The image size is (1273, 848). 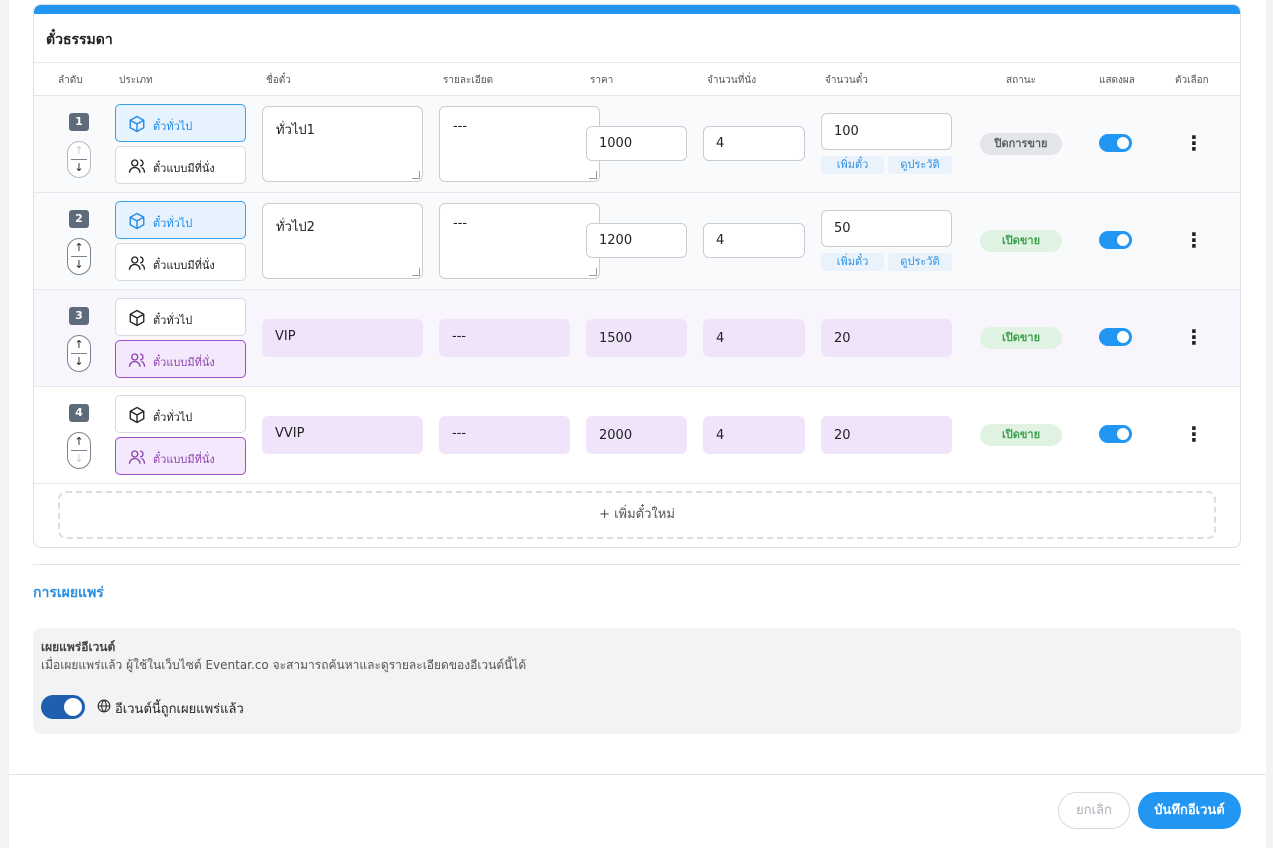 I want to click on tickets-input: 50, so click(x=886, y=228).